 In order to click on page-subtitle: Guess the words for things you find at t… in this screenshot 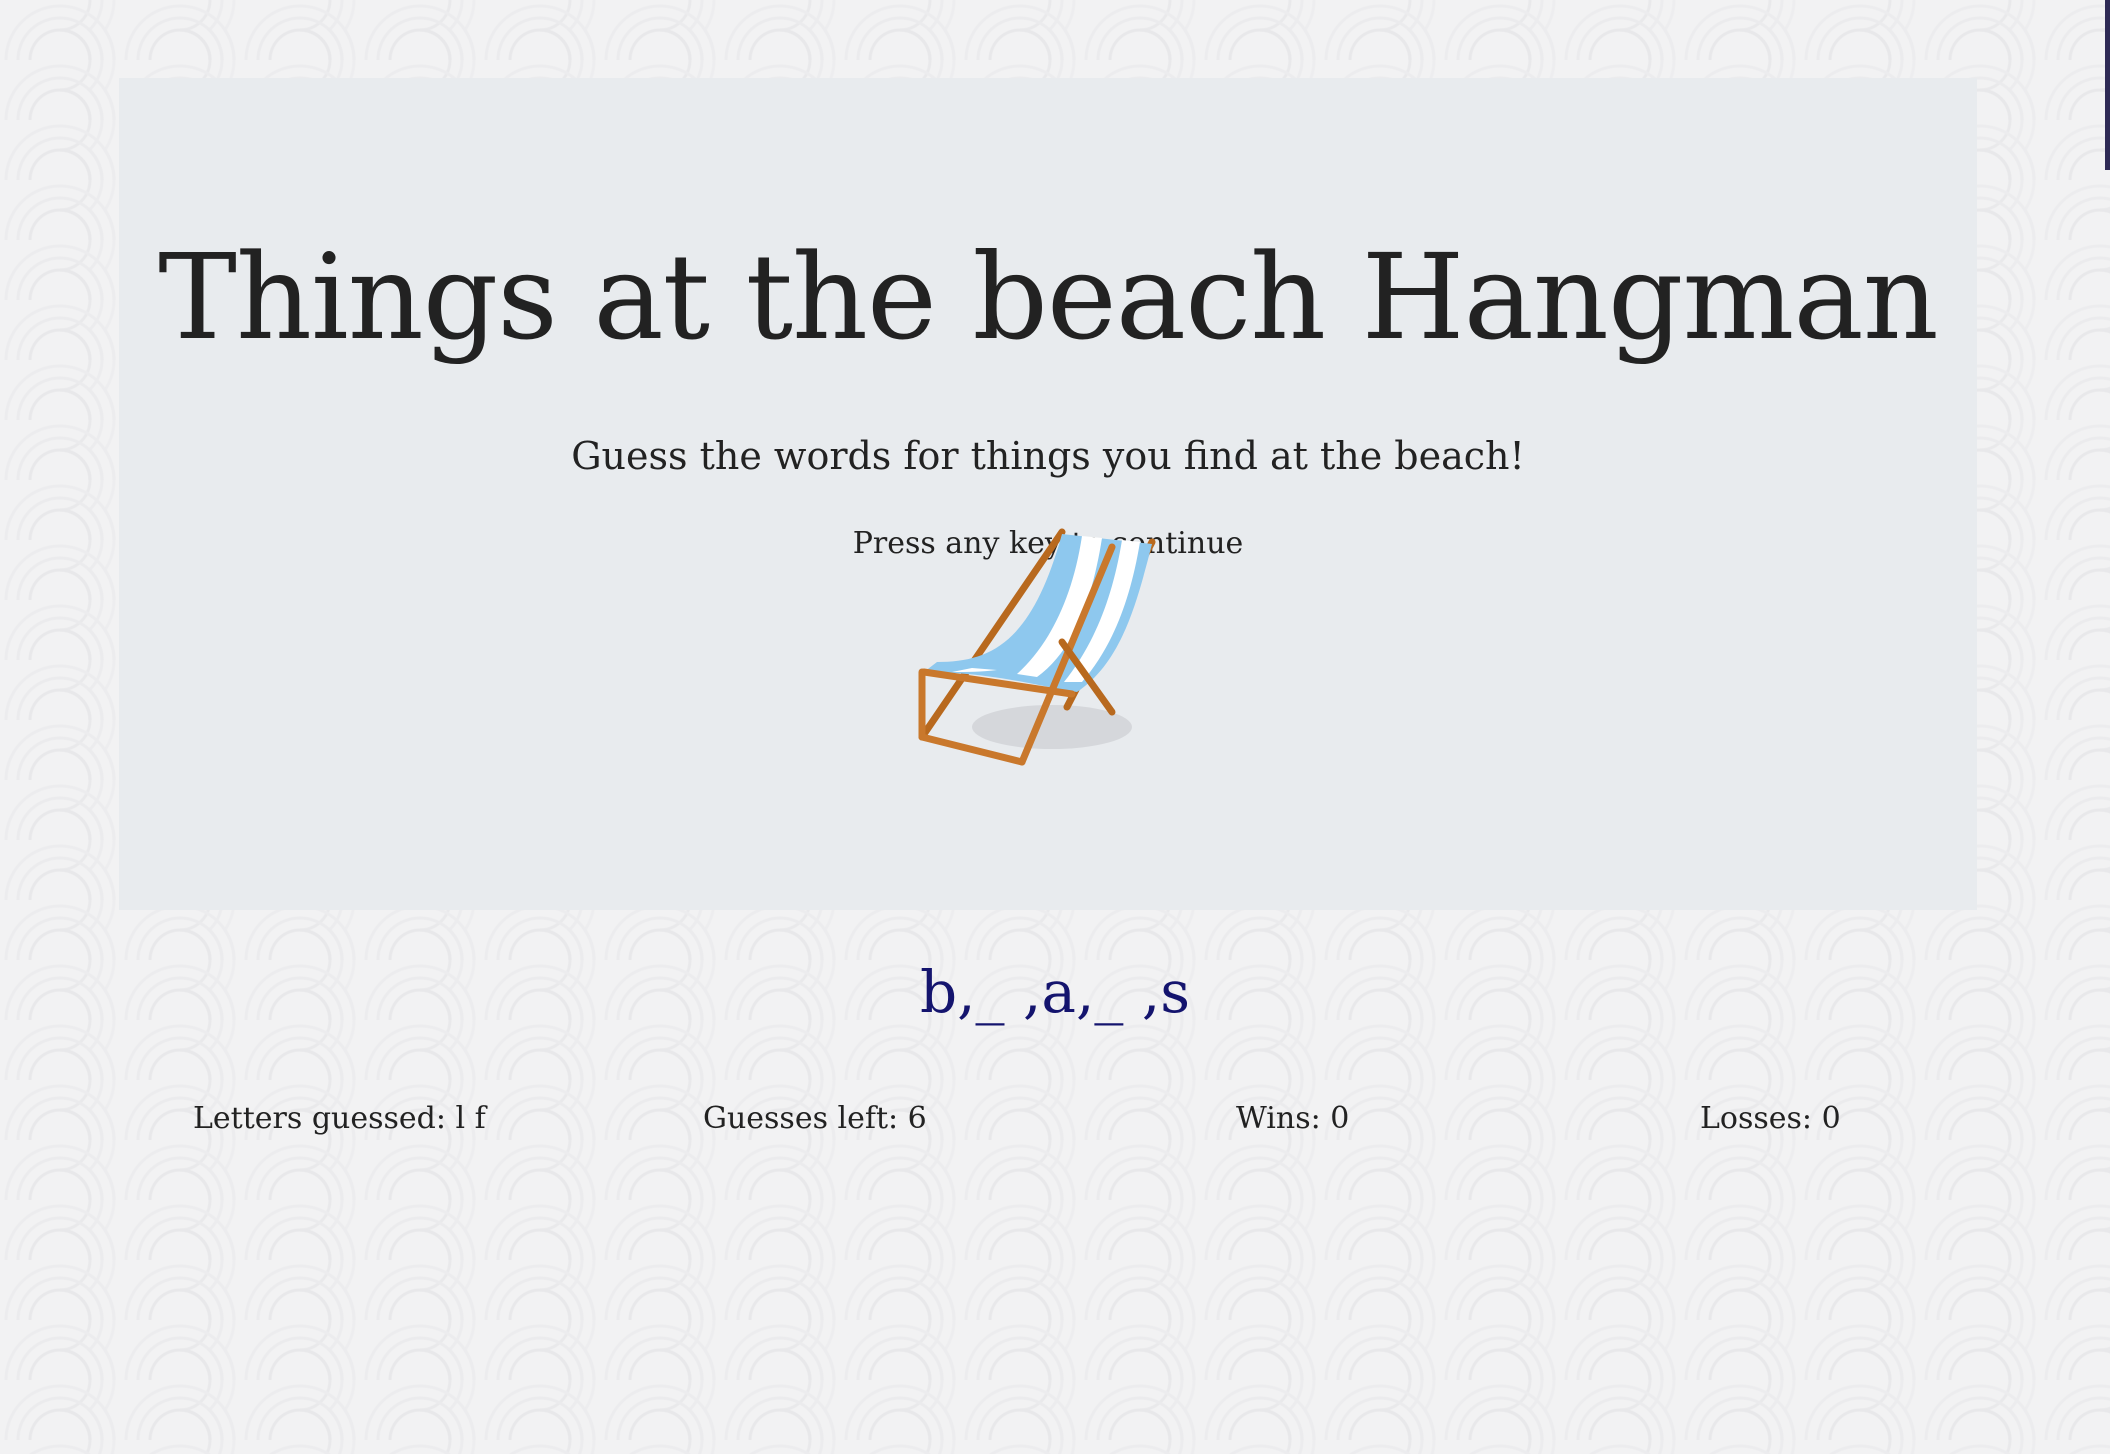, I will do `click(1048, 456)`.